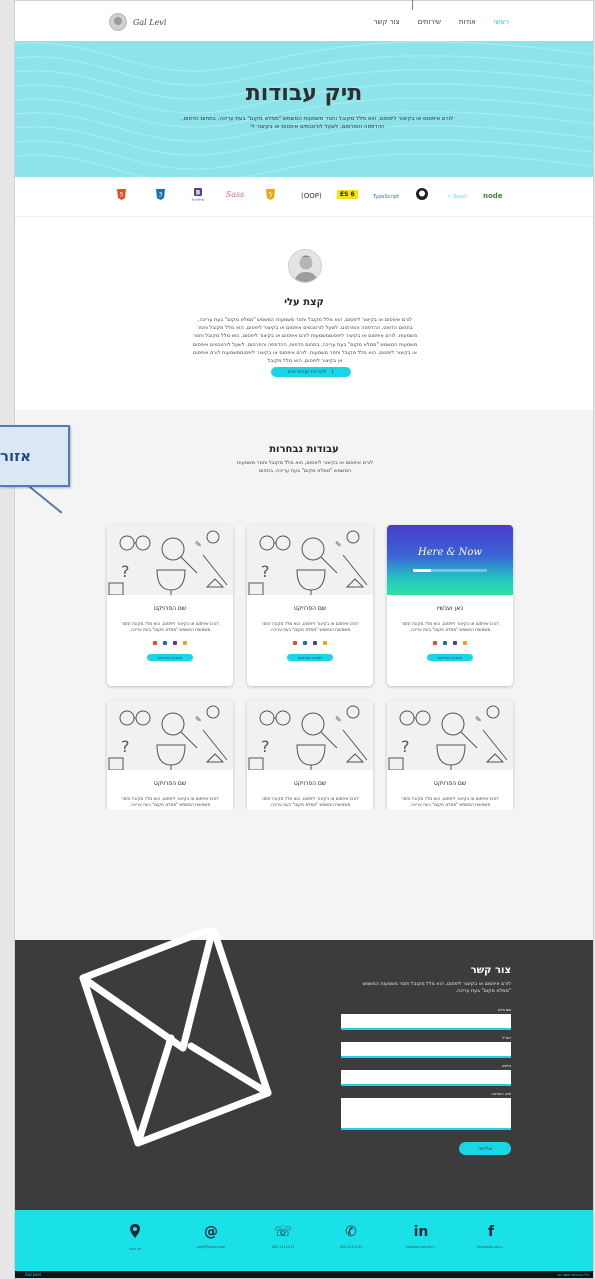 Image resolution: width=595 pixels, height=1279 pixels. Describe the element at coordinates (175, 1037) in the screenshot. I see `envelope-icon` at that location.